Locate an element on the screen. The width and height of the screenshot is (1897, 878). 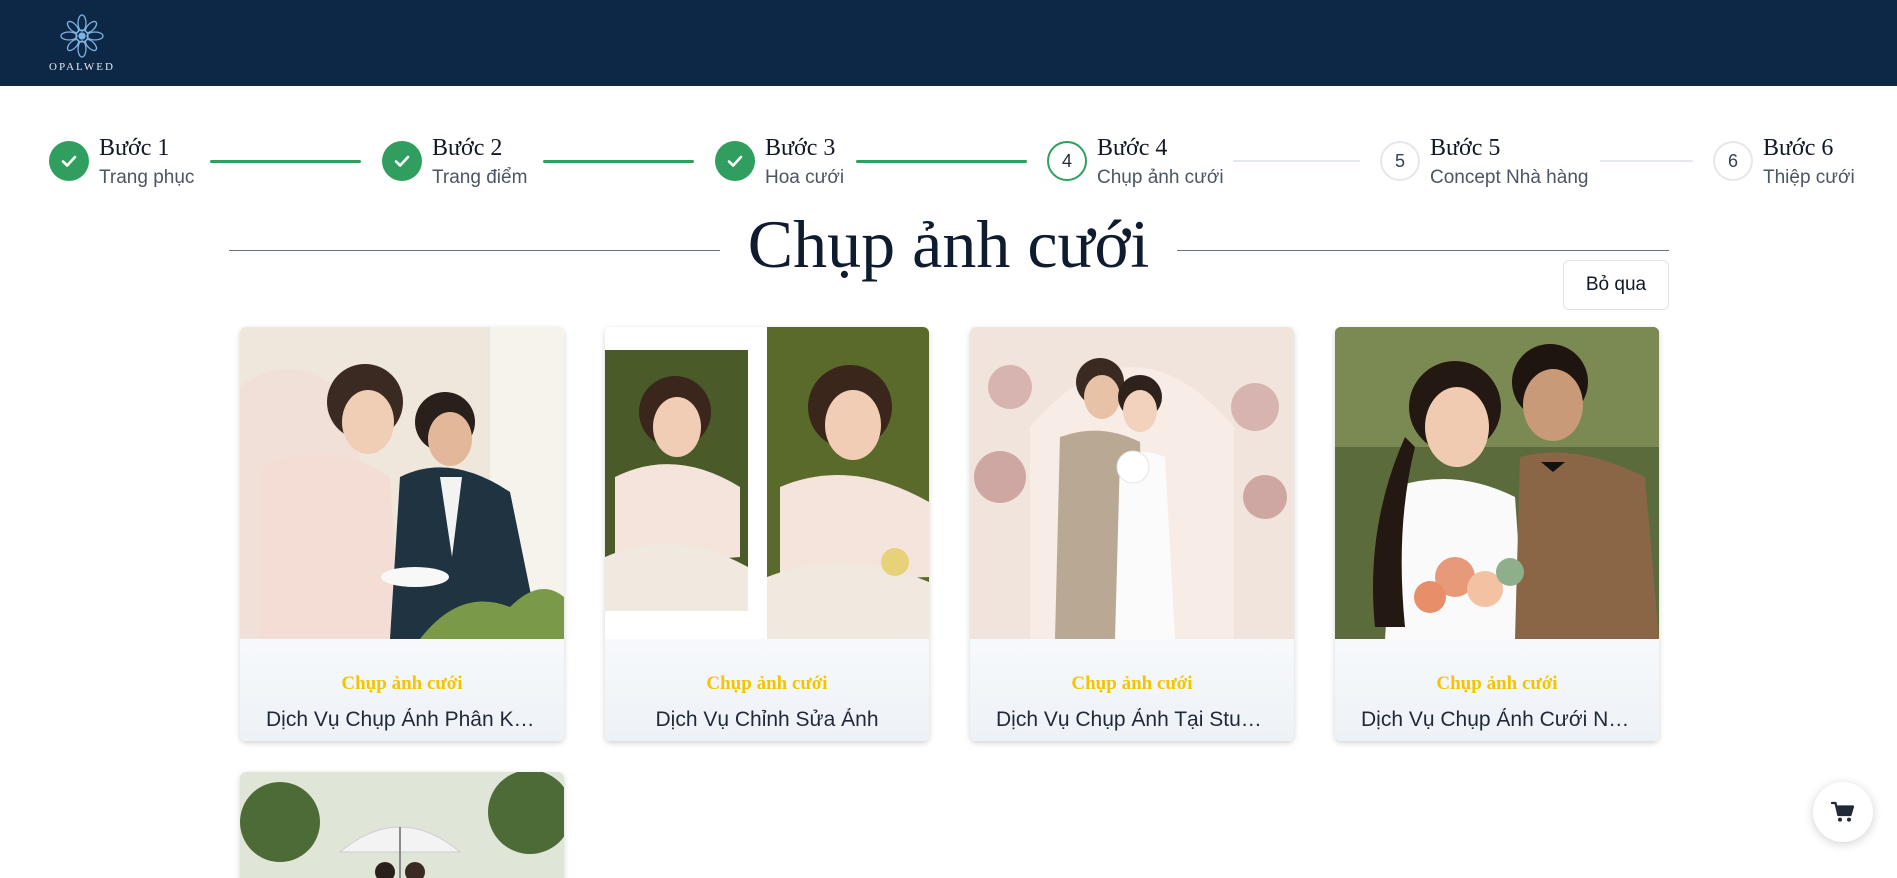
step-1-subtitle: Trang phục is located at coordinates (147, 177).